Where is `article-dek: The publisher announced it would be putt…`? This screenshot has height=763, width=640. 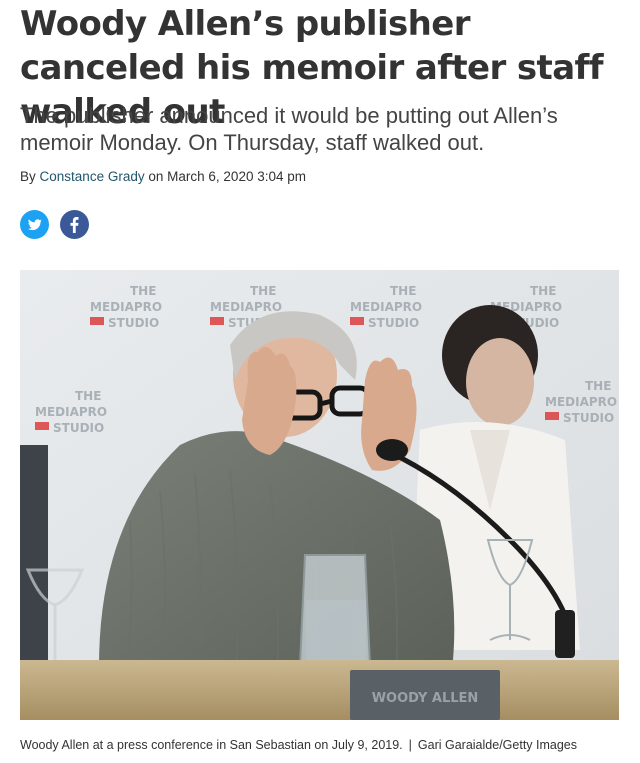
article-dek: The publisher announced it would be putt… is located at coordinates (289, 129).